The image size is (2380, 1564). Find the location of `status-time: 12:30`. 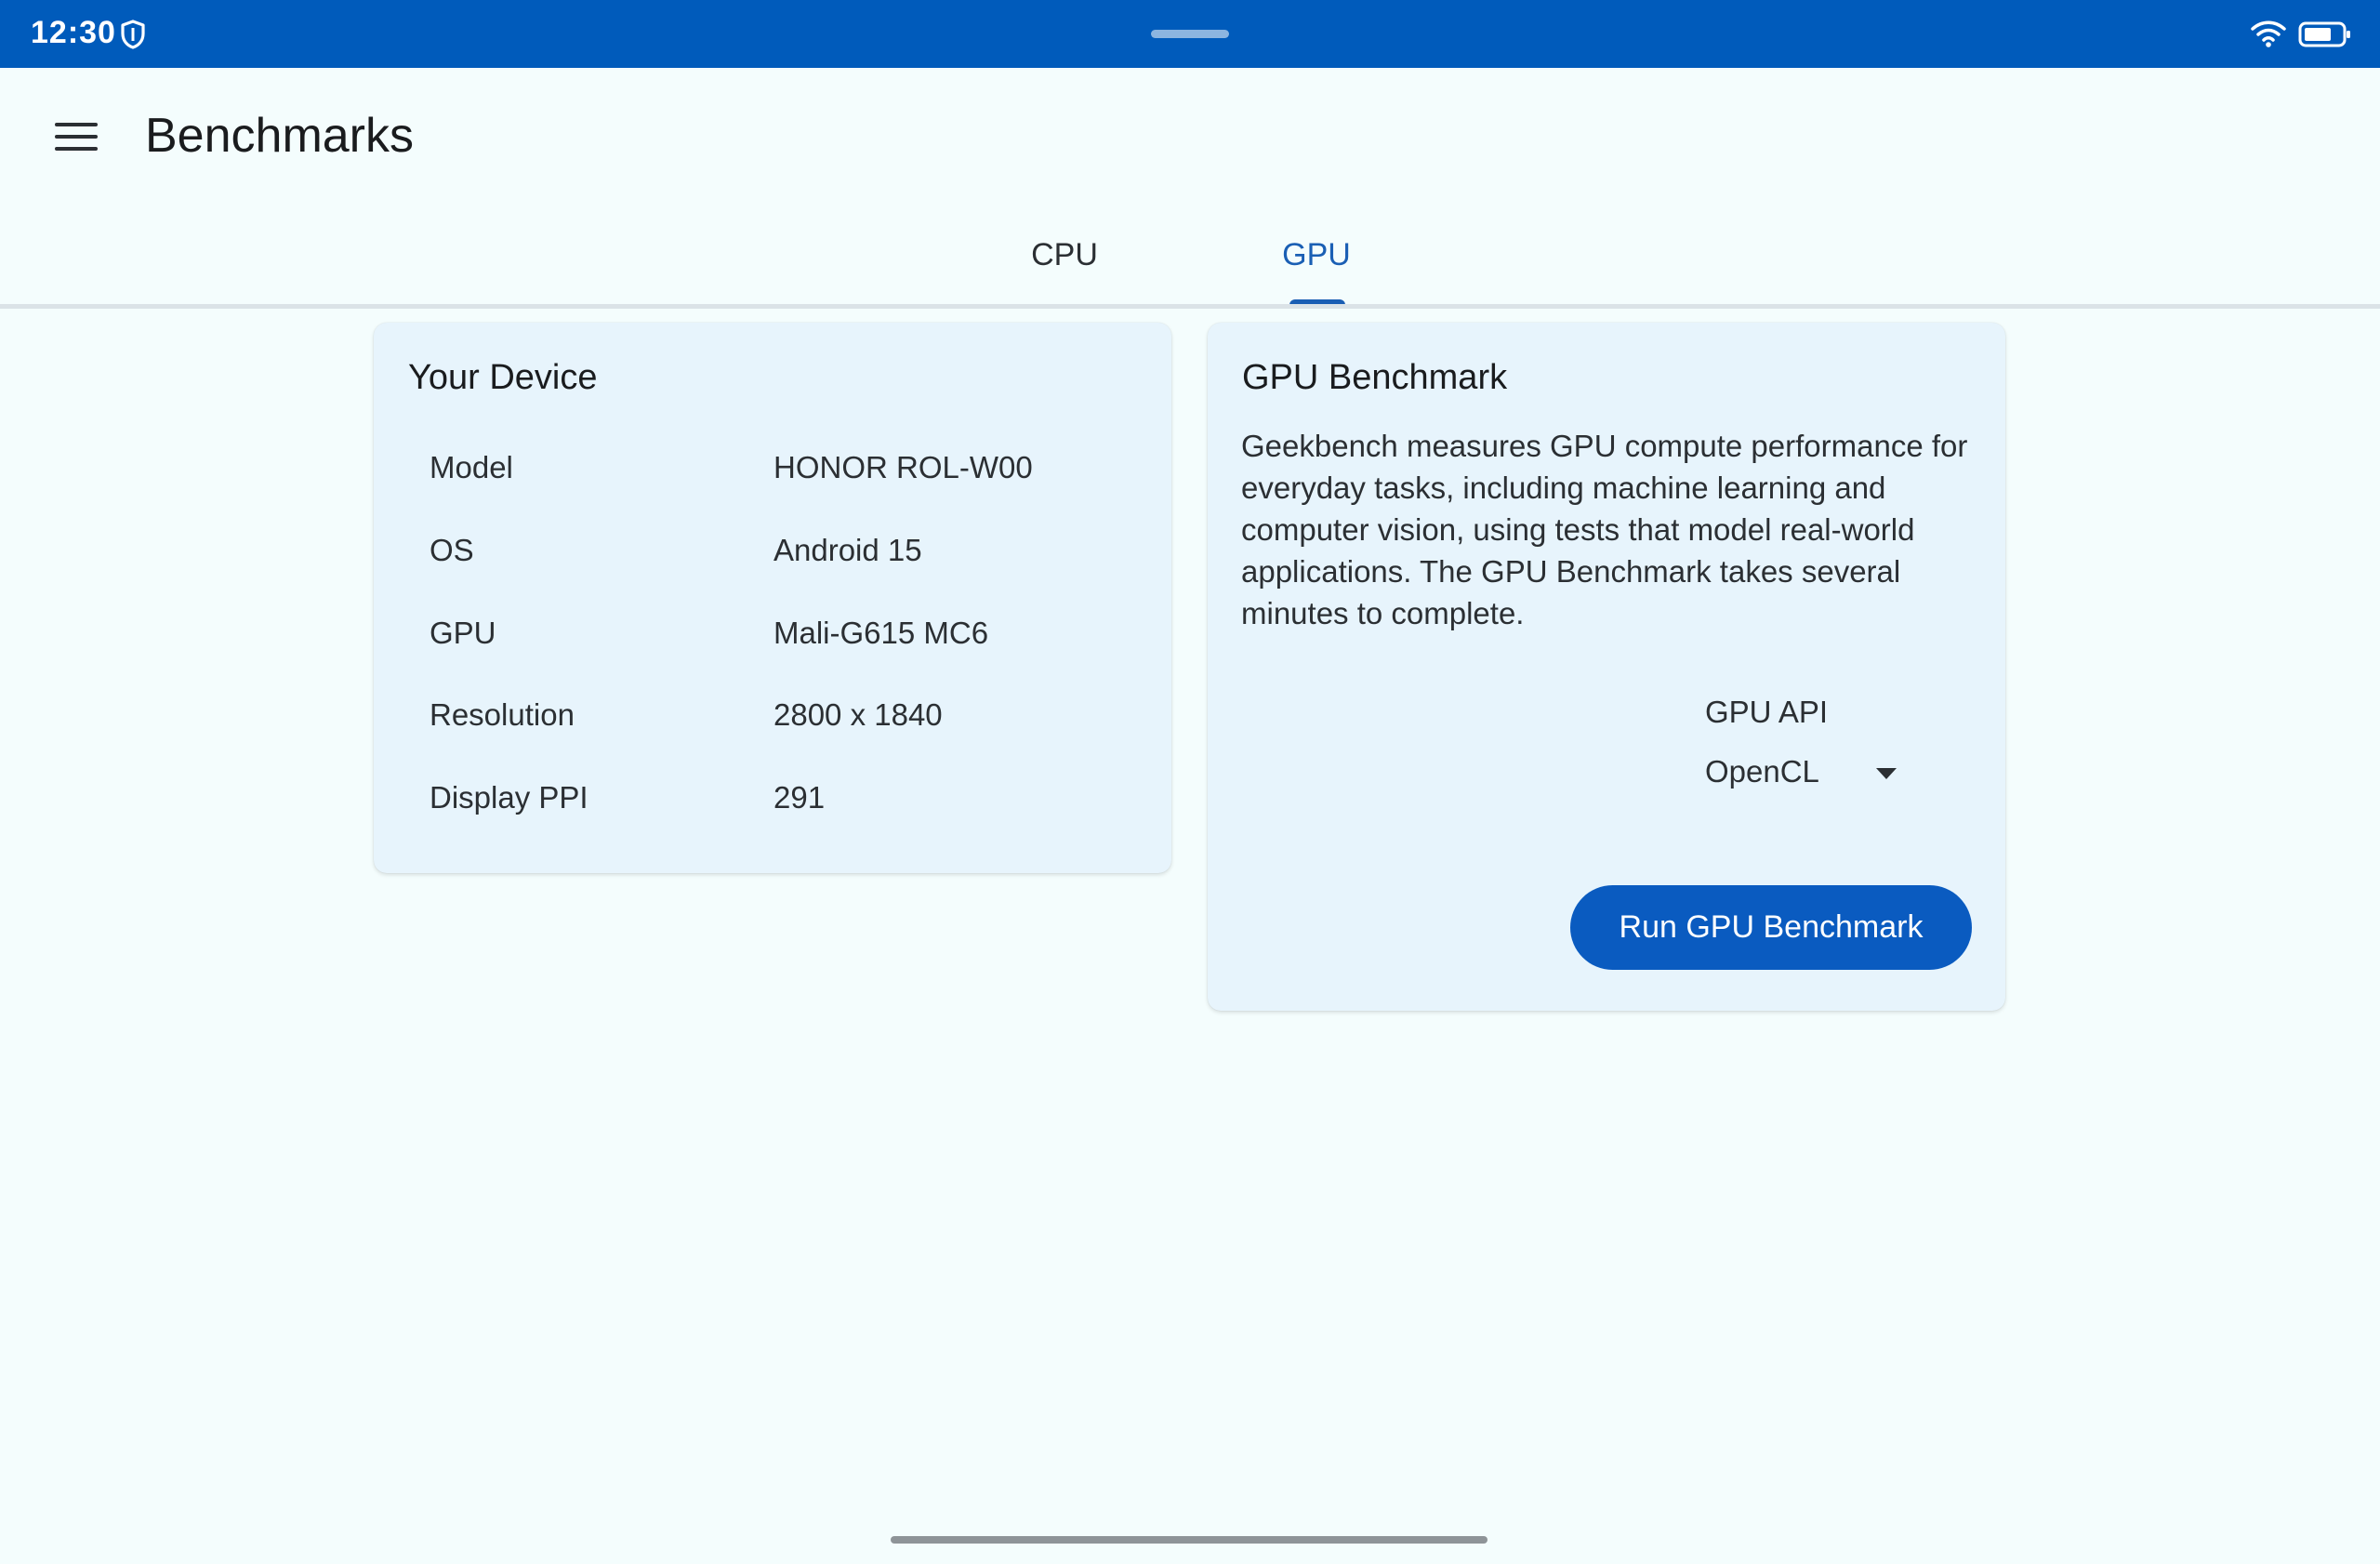

status-time: 12:30 is located at coordinates (73, 33).